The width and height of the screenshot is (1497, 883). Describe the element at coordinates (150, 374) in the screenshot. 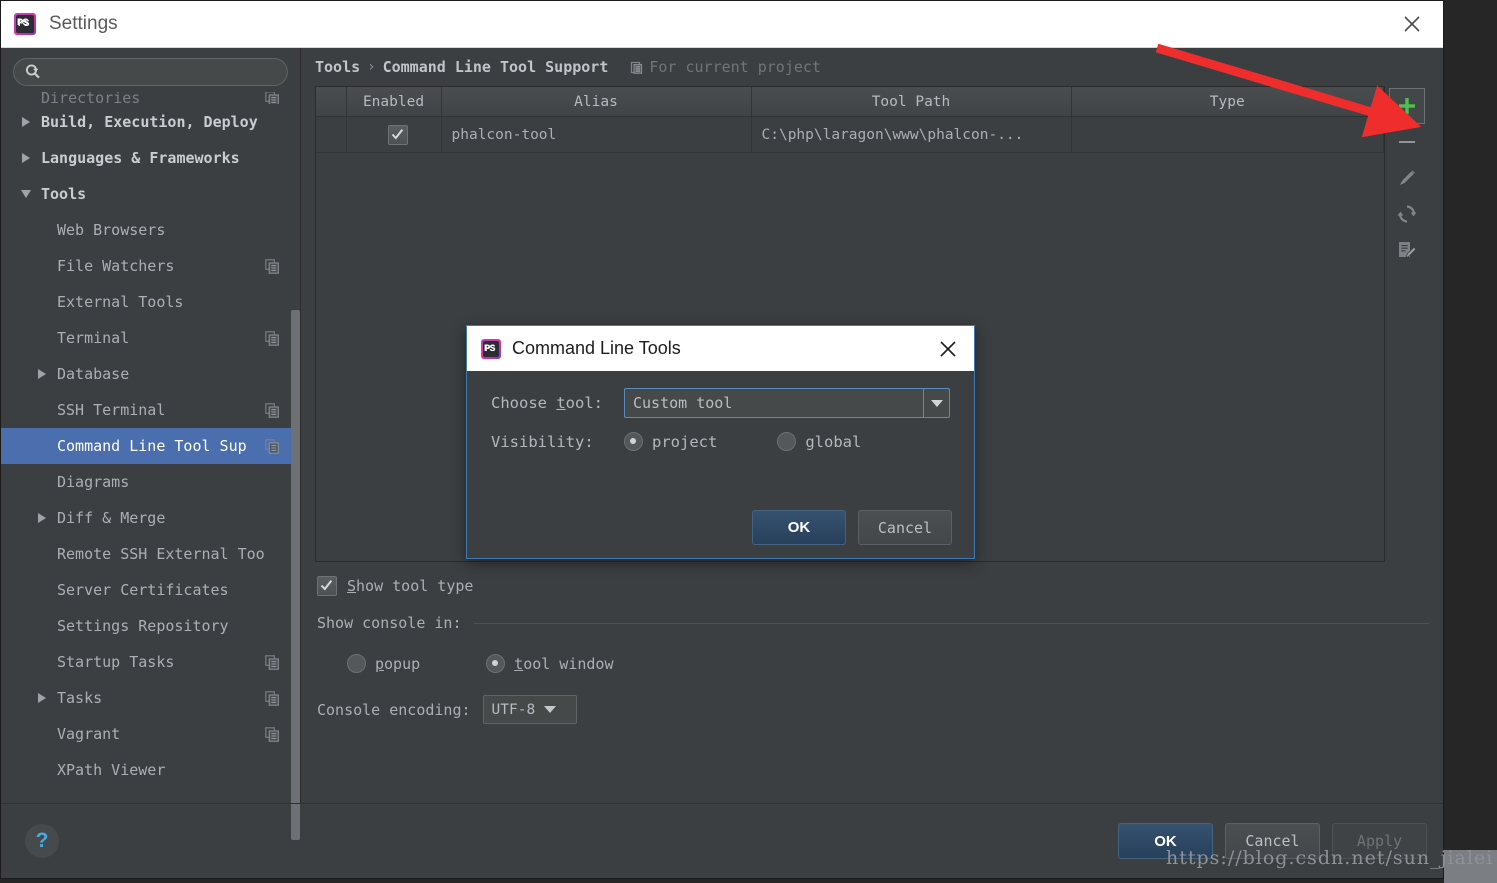

I see `sidebar-item-database: Database` at that location.